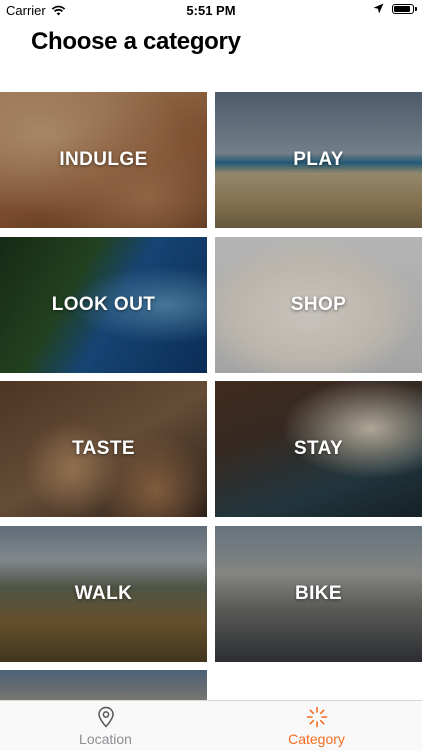 This screenshot has height=751, width=422. I want to click on category-tile-stay: STAY, so click(318, 449).